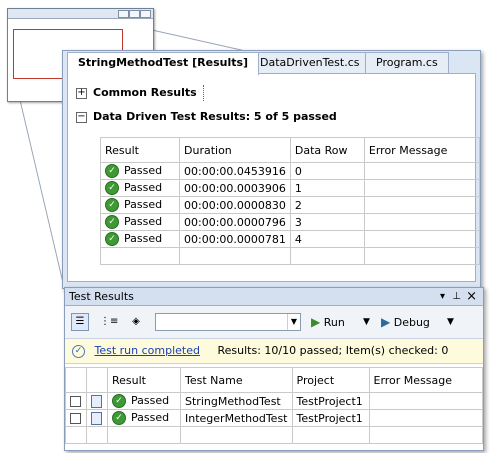 This screenshot has width=490, height=453. What do you see at coordinates (236, 401) in the screenshot?
I see `test-name-cell: StringMethodTest` at bounding box center [236, 401].